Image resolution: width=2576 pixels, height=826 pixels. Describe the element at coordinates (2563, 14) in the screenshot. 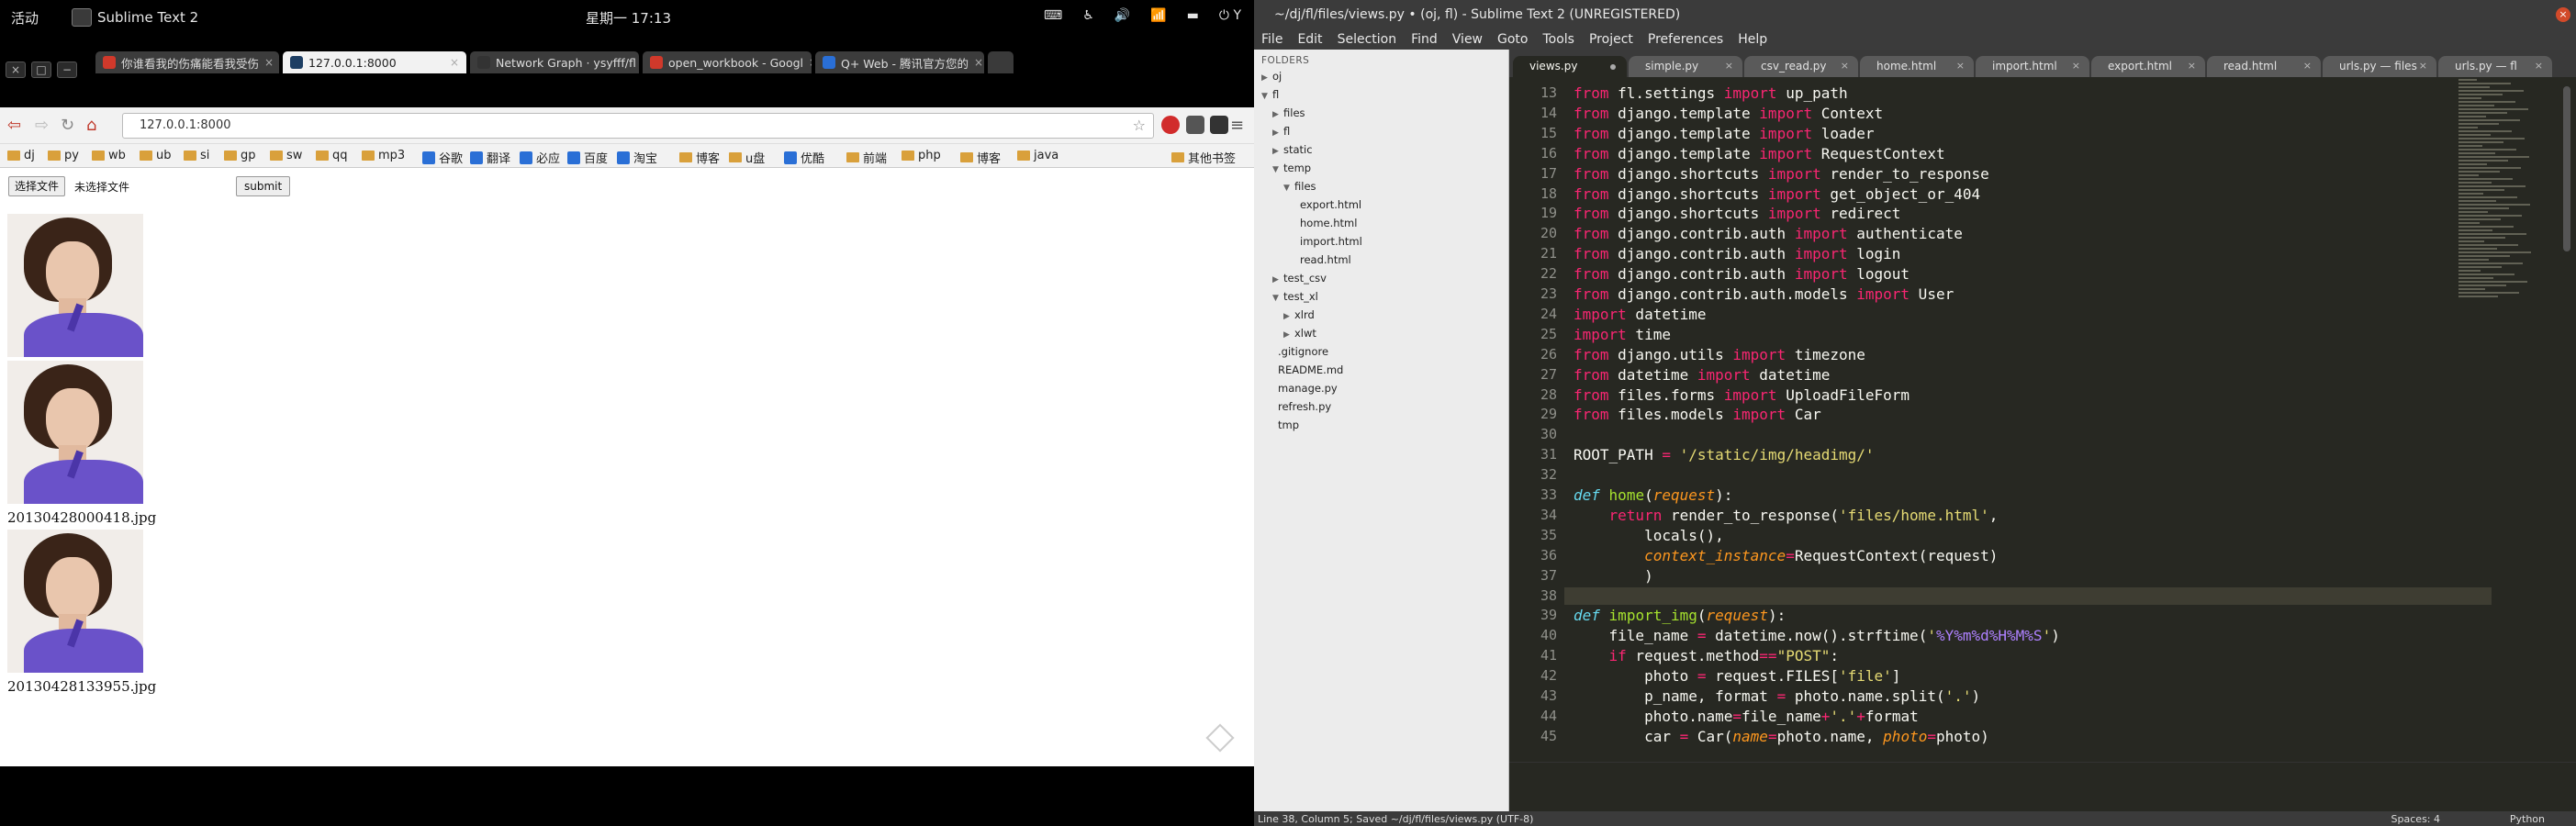

I see `close-icon: ×` at that location.